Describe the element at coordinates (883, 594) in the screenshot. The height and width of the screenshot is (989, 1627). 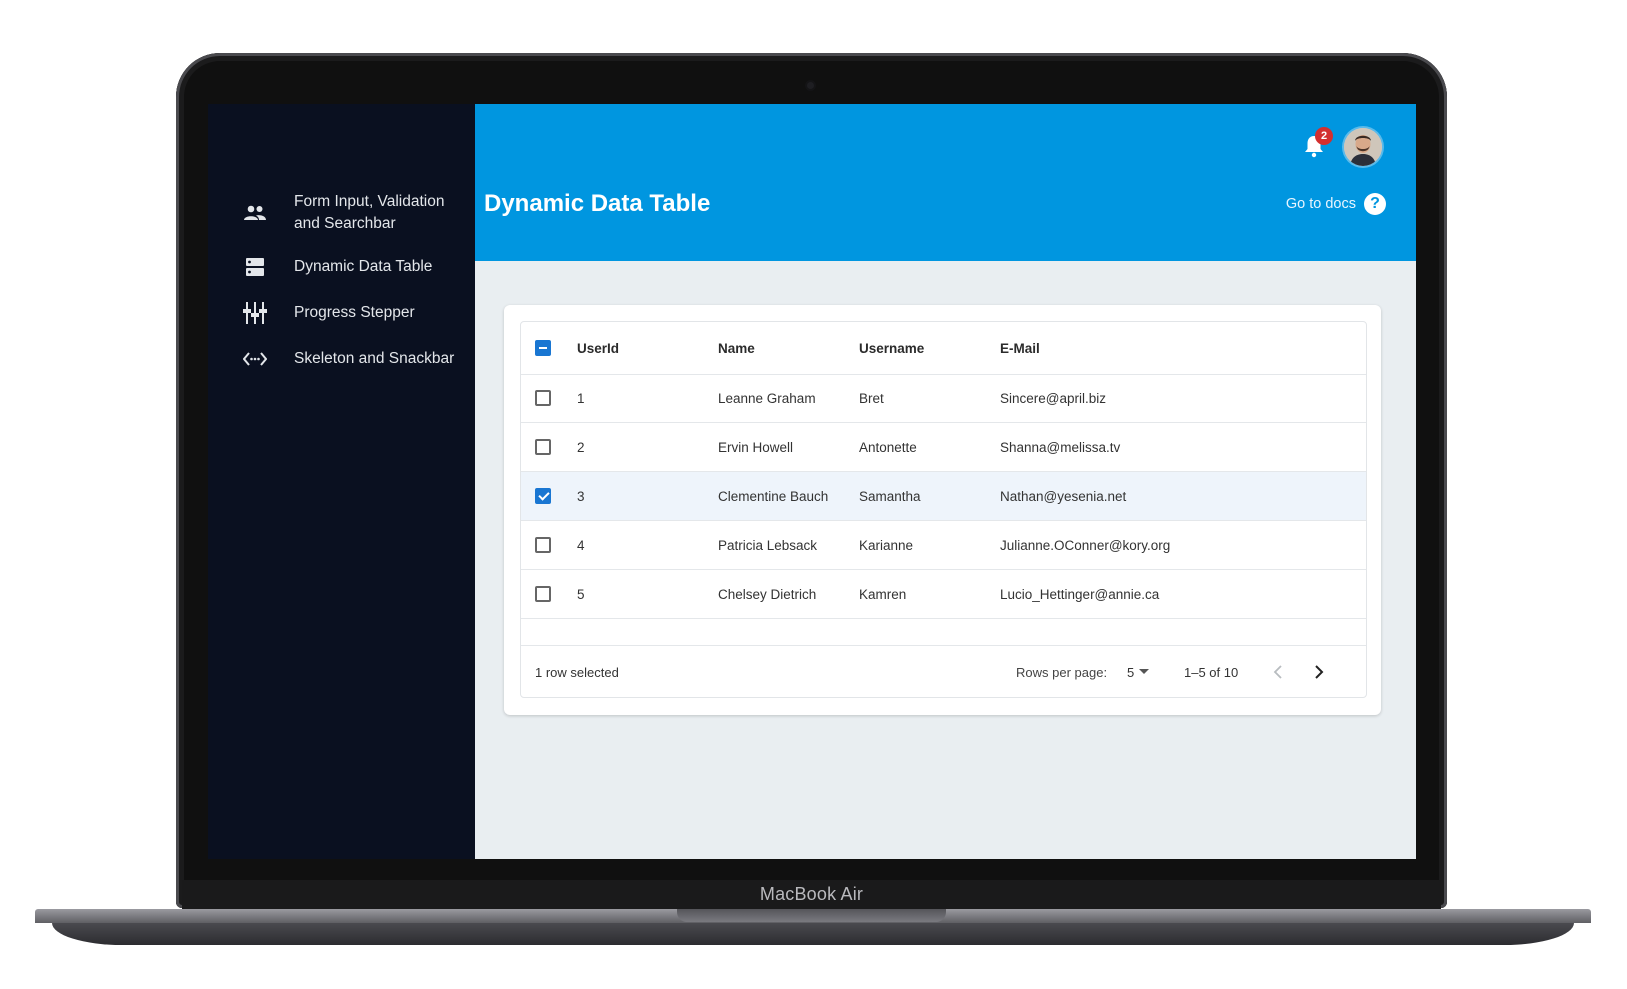
I see `cell-username: Kamren` at that location.